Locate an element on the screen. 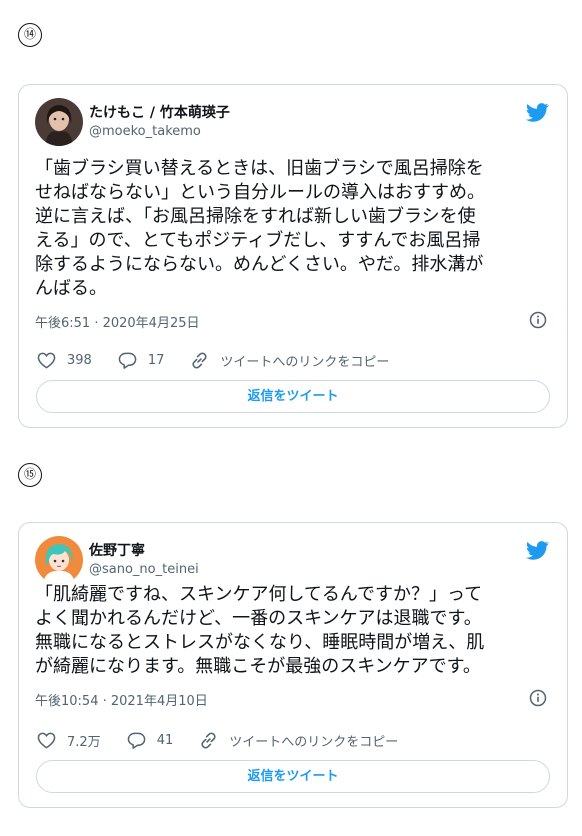 This screenshot has height=836, width=582. reply-count: 17 is located at coordinates (156, 360).